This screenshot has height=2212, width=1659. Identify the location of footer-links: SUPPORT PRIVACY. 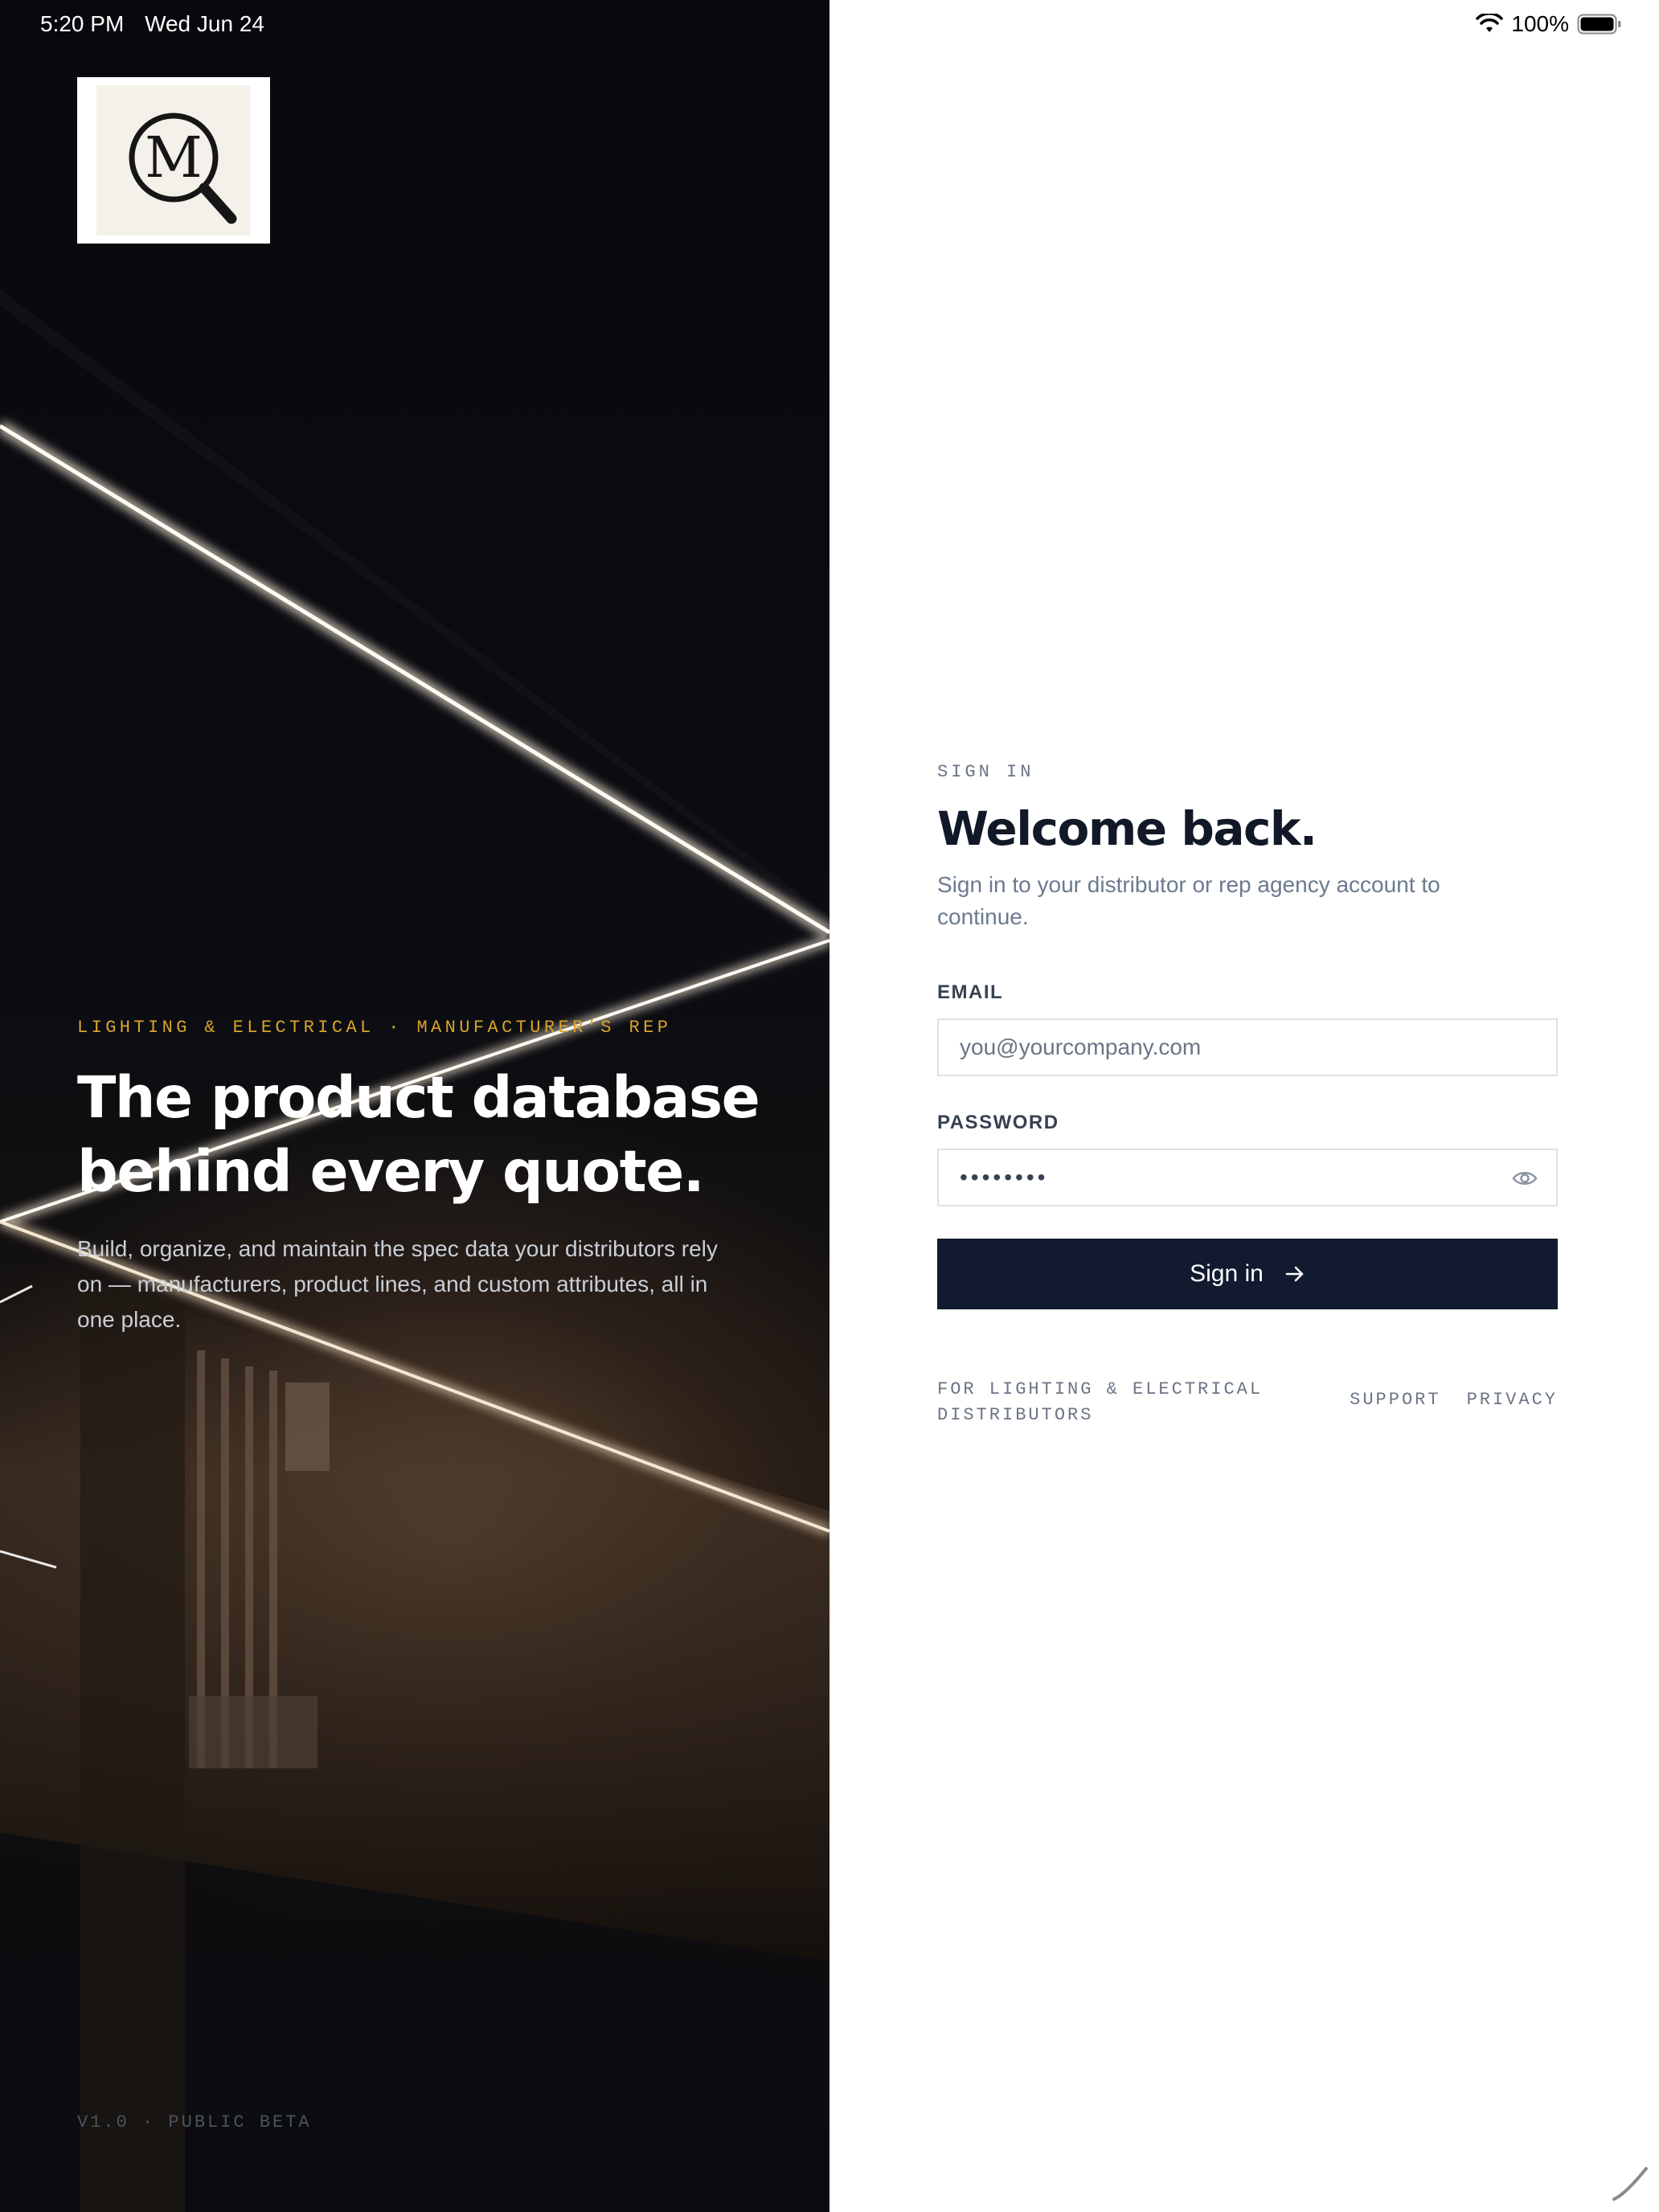
(1454, 1400).